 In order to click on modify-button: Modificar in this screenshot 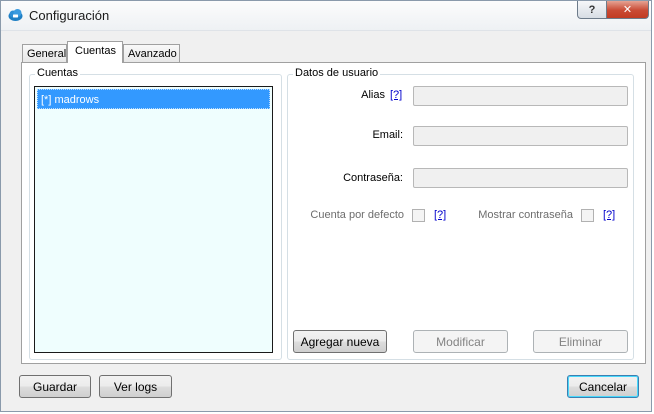, I will do `click(460, 341)`.